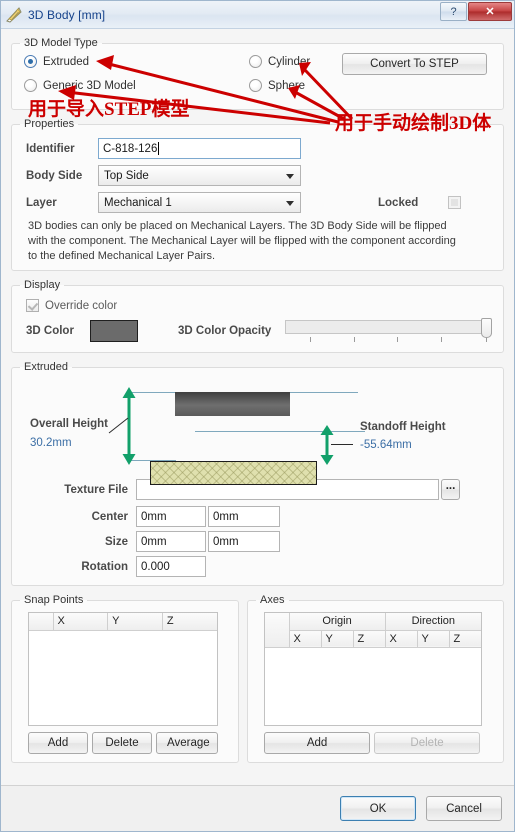 The image size is (515, 832). Describe the element at coordinates (373, 669) in the screenshot. I see `axes-table: Origin Direction X Y Z X Y Z` at that location.